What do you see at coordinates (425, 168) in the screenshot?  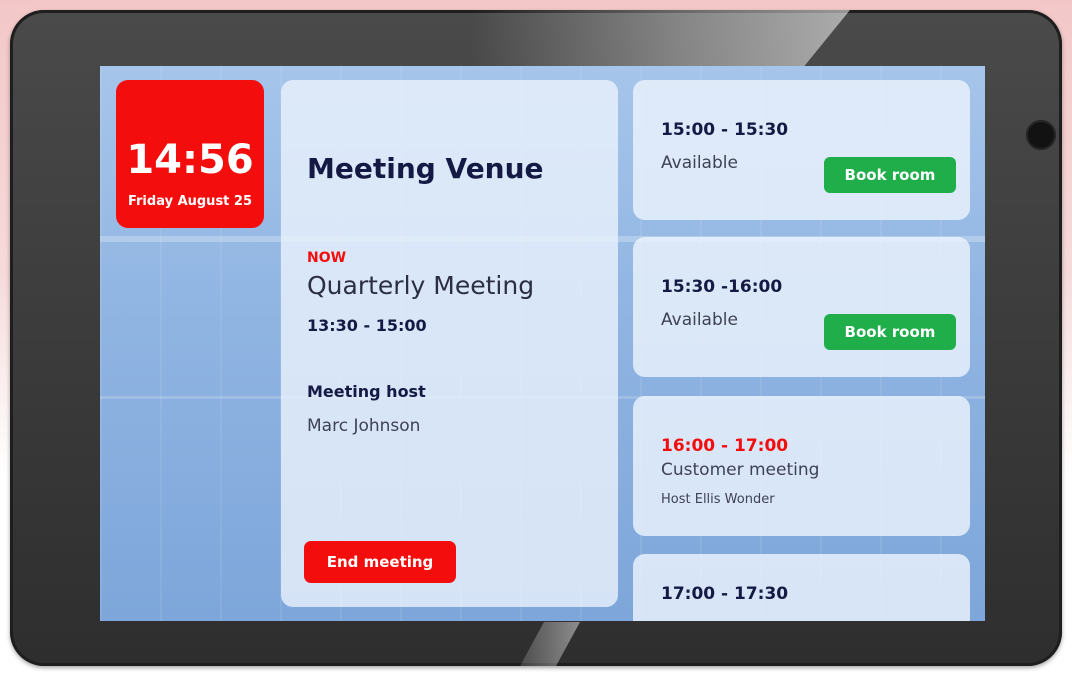 I see `venue-title: Meeting Venue` at bounding box center [425, 168].